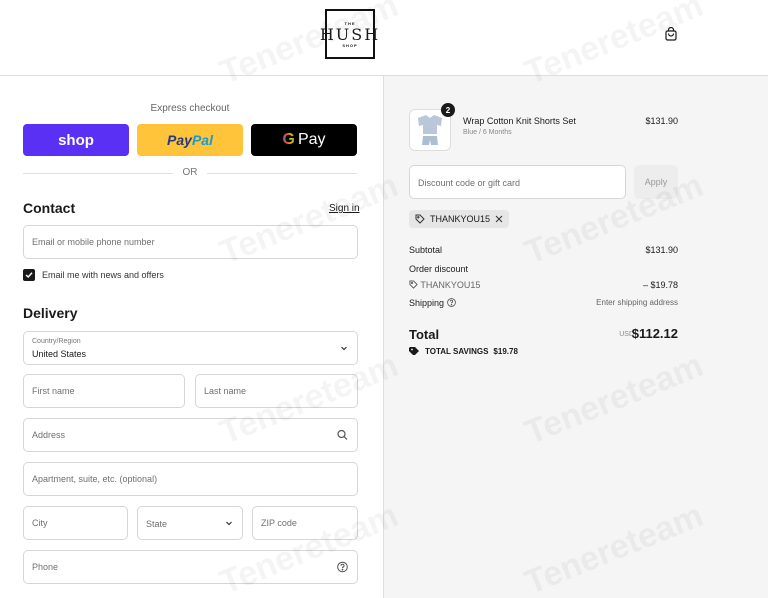  What do you see at coordinates (671, 34) in the screenshot?
I see `shopping-bag-icon` at bounding box center [671, 34].